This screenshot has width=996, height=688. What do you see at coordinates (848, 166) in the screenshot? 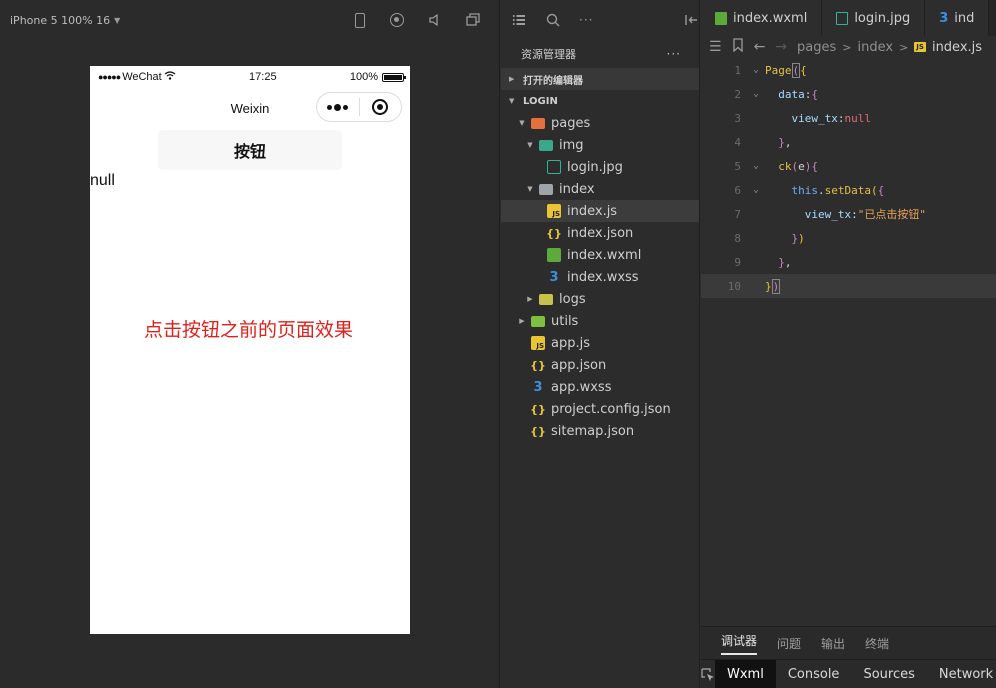
I see `code-line: 5 ⌄ ck(e){` at bounding box center [848, 166].